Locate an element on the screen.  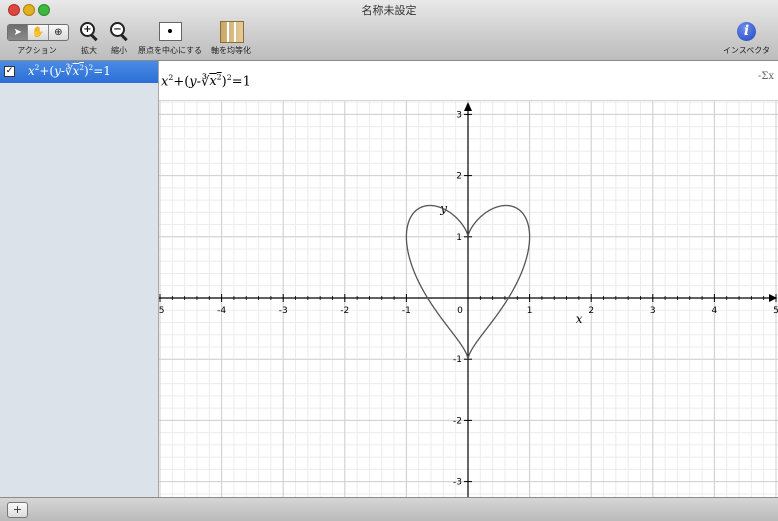
y-axis-arrow is located at coordinates (468, 106).